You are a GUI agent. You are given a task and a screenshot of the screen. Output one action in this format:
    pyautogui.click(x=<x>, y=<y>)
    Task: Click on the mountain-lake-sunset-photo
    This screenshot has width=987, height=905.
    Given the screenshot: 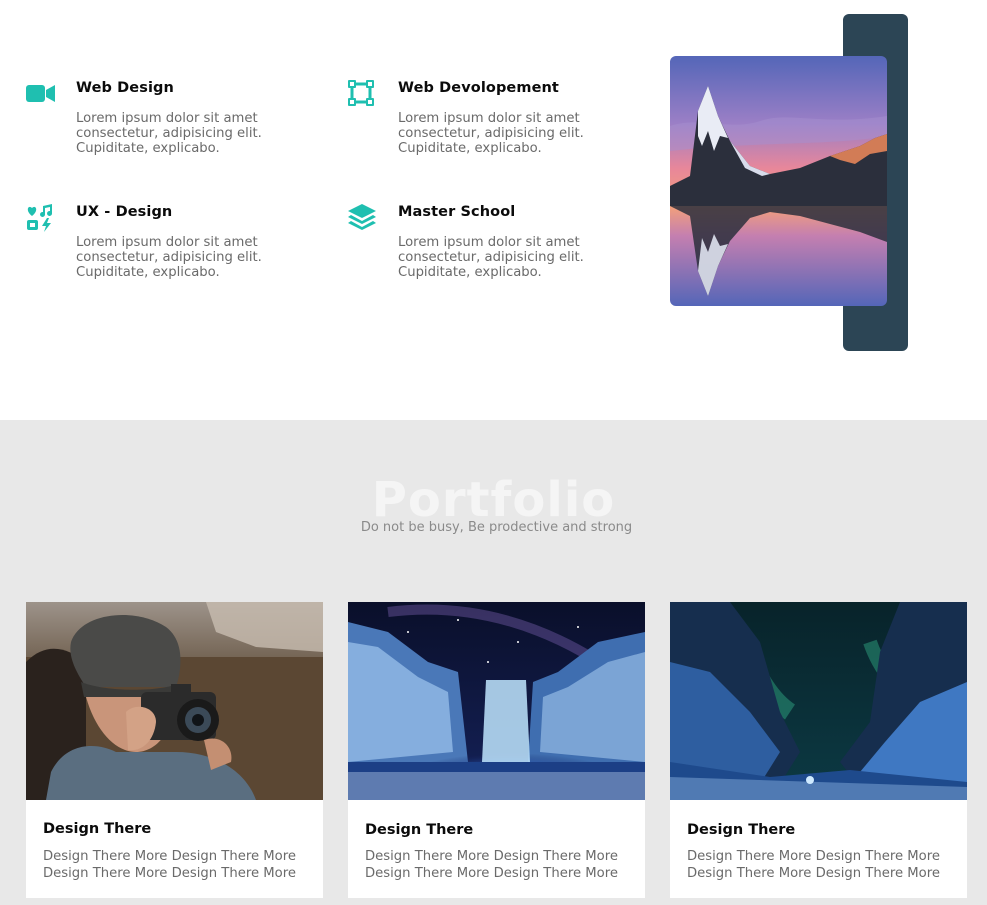 What is the action you would take?
    pyautogui.click(x=778, y=181)
    